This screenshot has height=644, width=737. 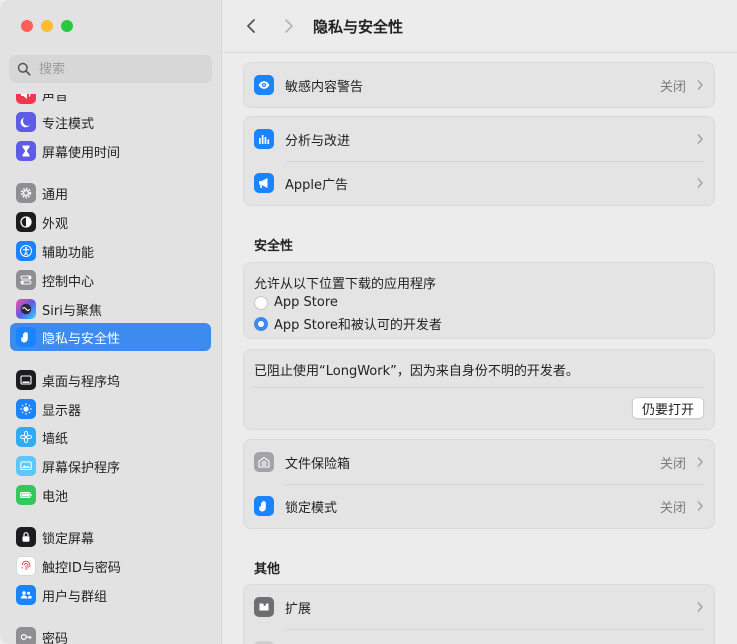 I want to click on sidebar-item-label: Siri与聚焦, so click(x=72, y=311).